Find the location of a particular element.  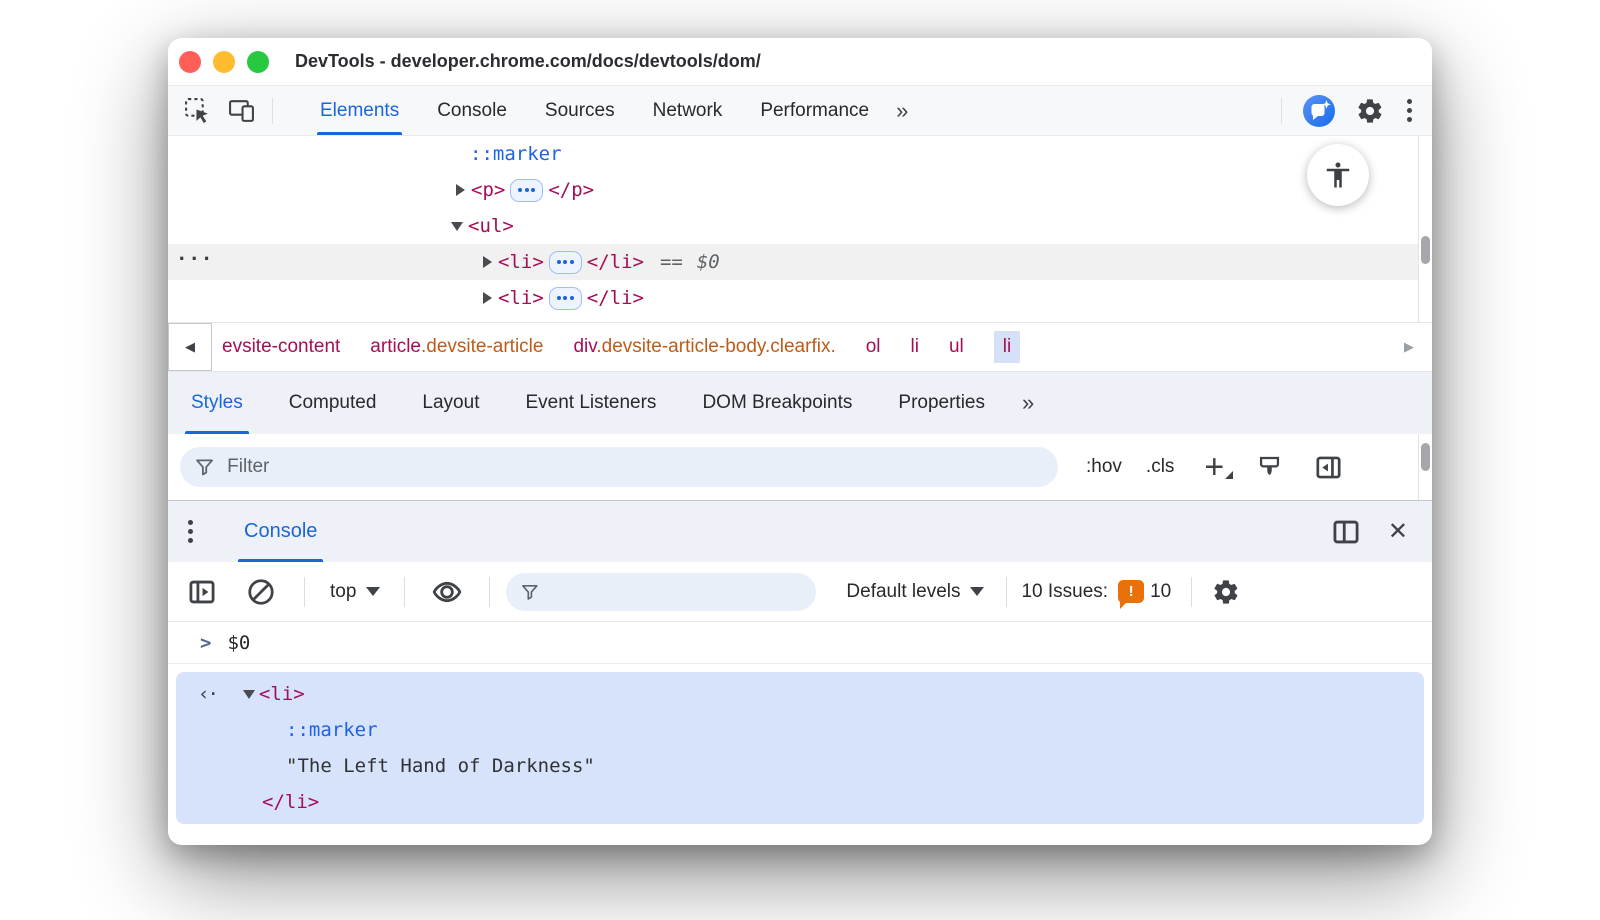

kebab-menu-icon is located at coordinates (1409, 110).